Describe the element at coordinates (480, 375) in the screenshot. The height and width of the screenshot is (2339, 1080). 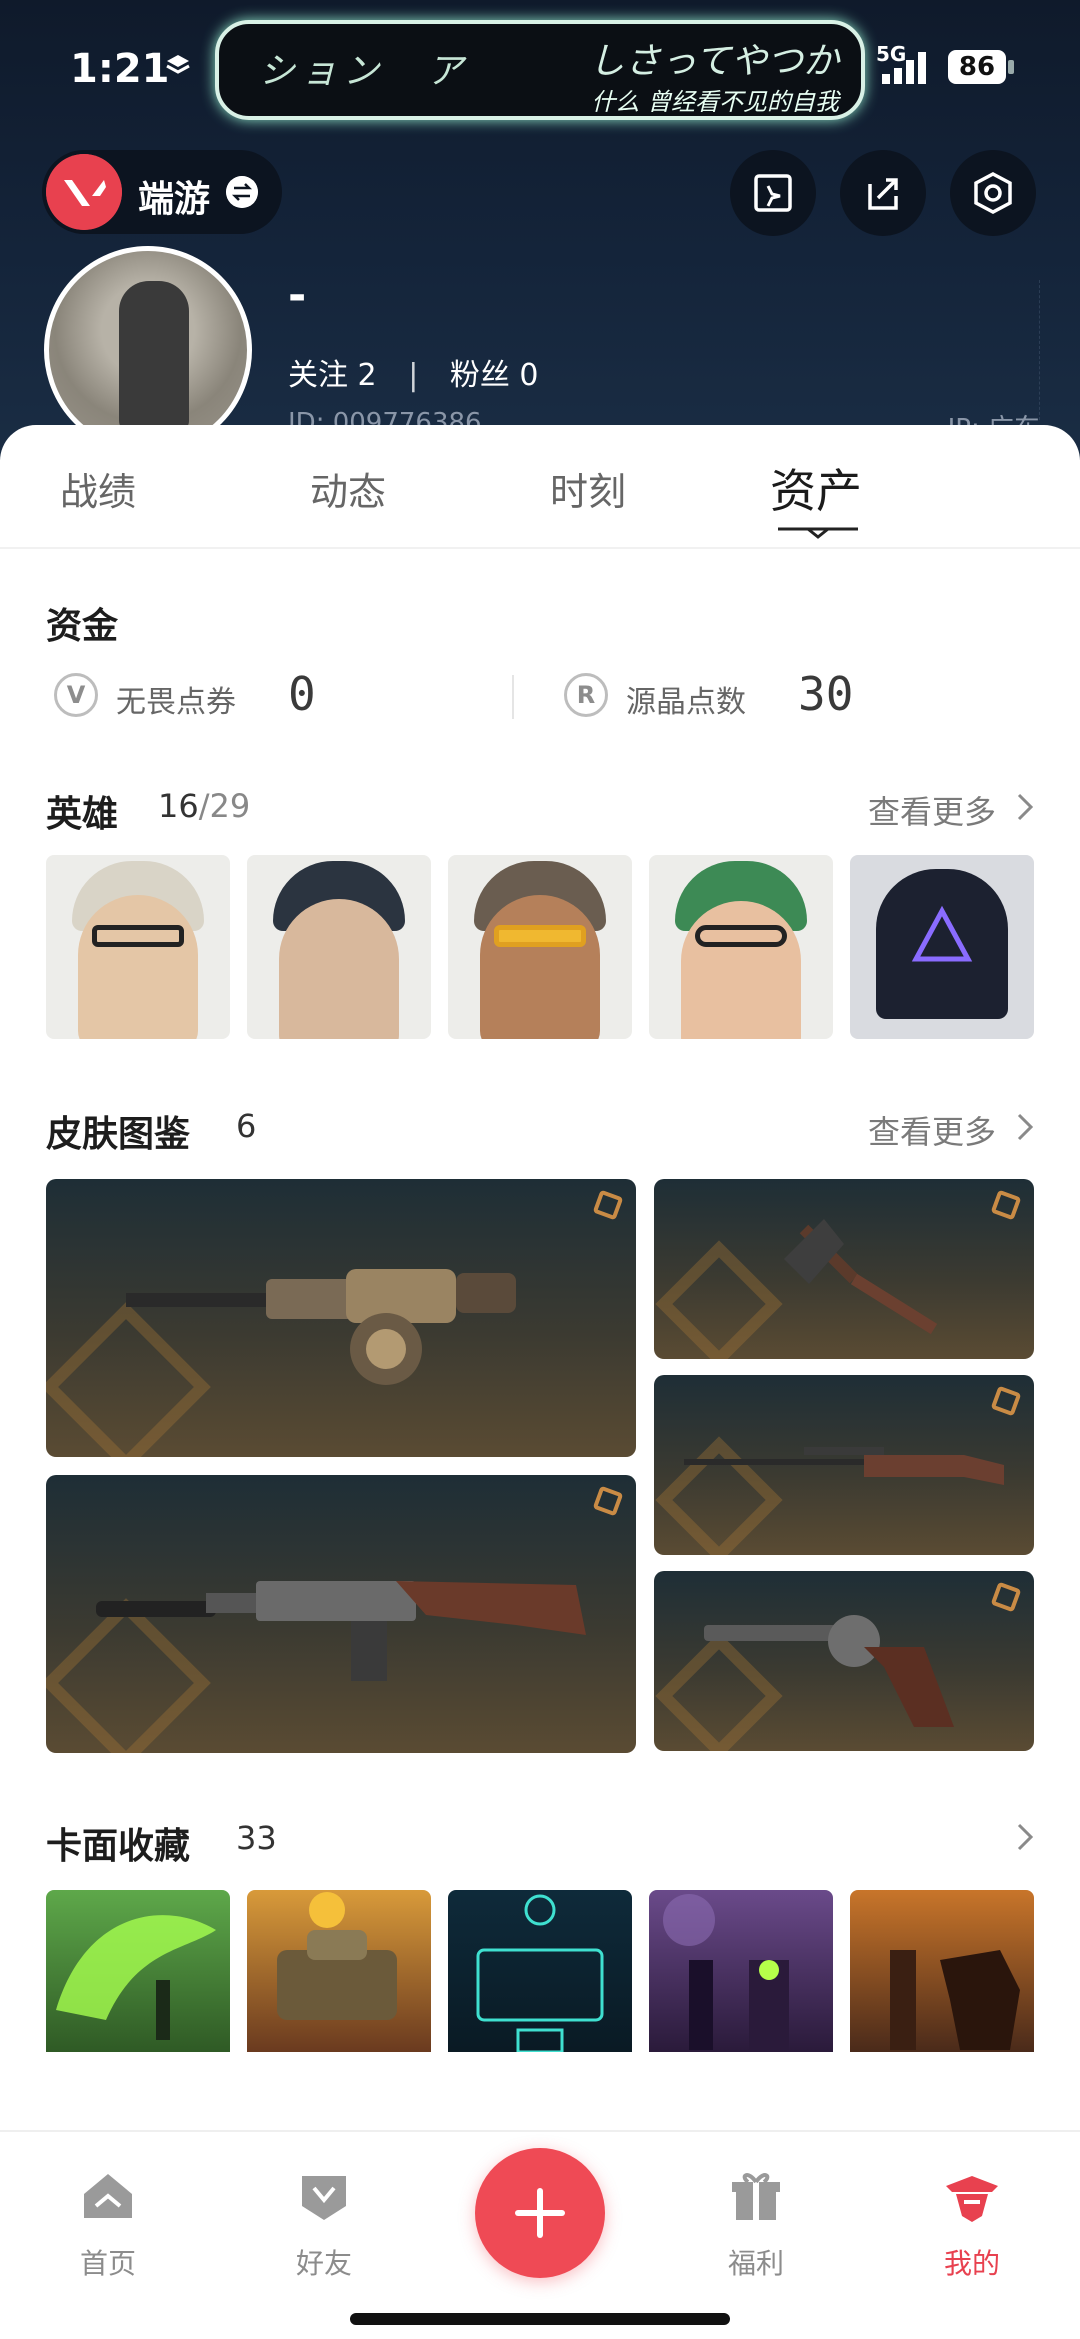
I see `fans-label: 粉丝` at that location.